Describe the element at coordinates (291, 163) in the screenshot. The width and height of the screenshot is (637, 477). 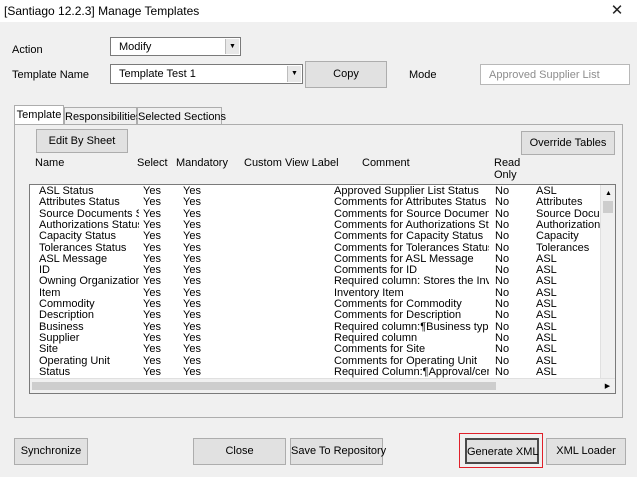
I see `column-header-custom-view-label: Custom View Label` at that location.